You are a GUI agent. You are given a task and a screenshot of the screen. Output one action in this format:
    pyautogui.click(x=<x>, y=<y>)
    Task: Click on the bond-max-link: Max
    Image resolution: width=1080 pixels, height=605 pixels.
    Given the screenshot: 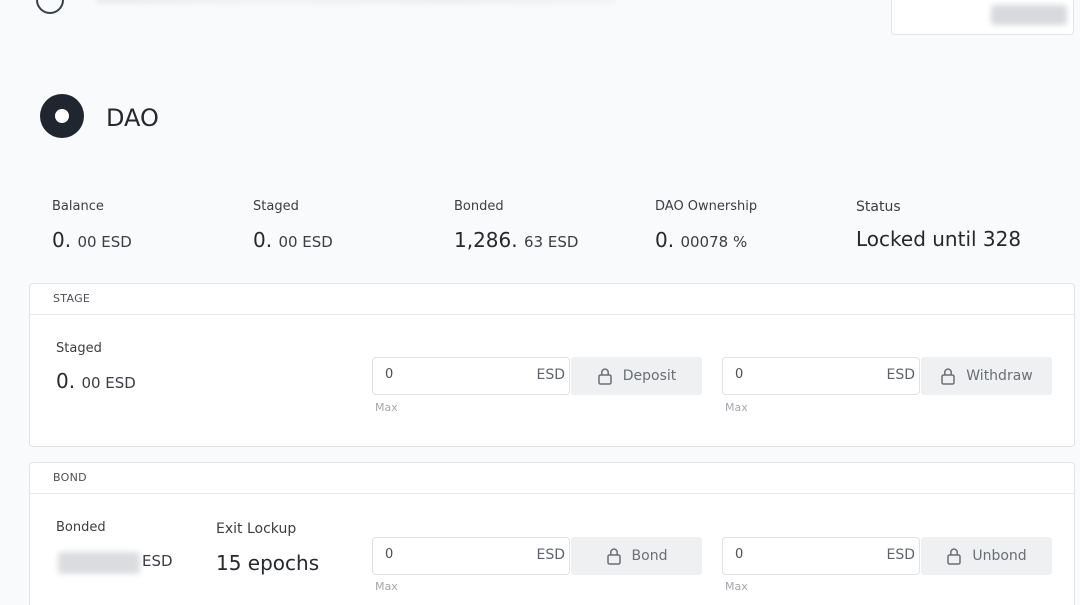 What is the action you would take?
    pyautogui.click(x=386, y=586)
    